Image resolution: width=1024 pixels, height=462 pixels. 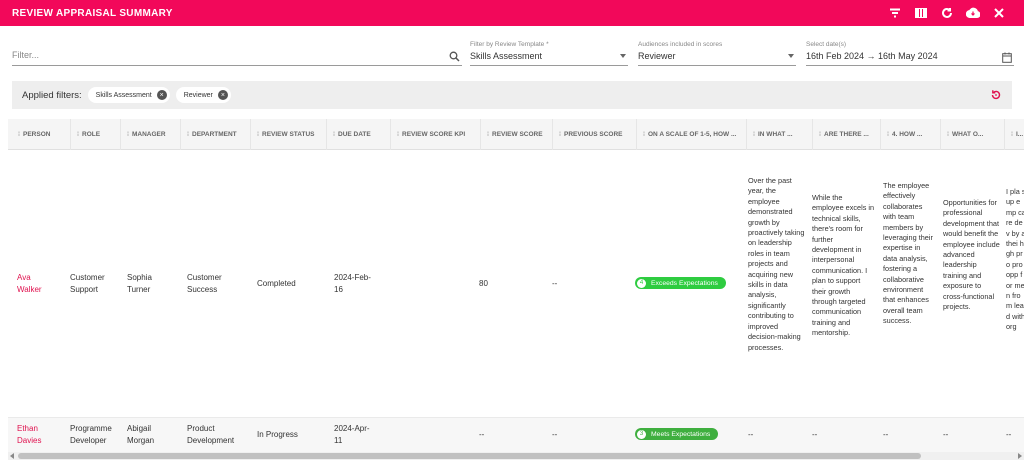 What do you see at coordinates (1009, 434) in the screenshot?
I see `answer-q5: --` at bounding box center [1009, 434].